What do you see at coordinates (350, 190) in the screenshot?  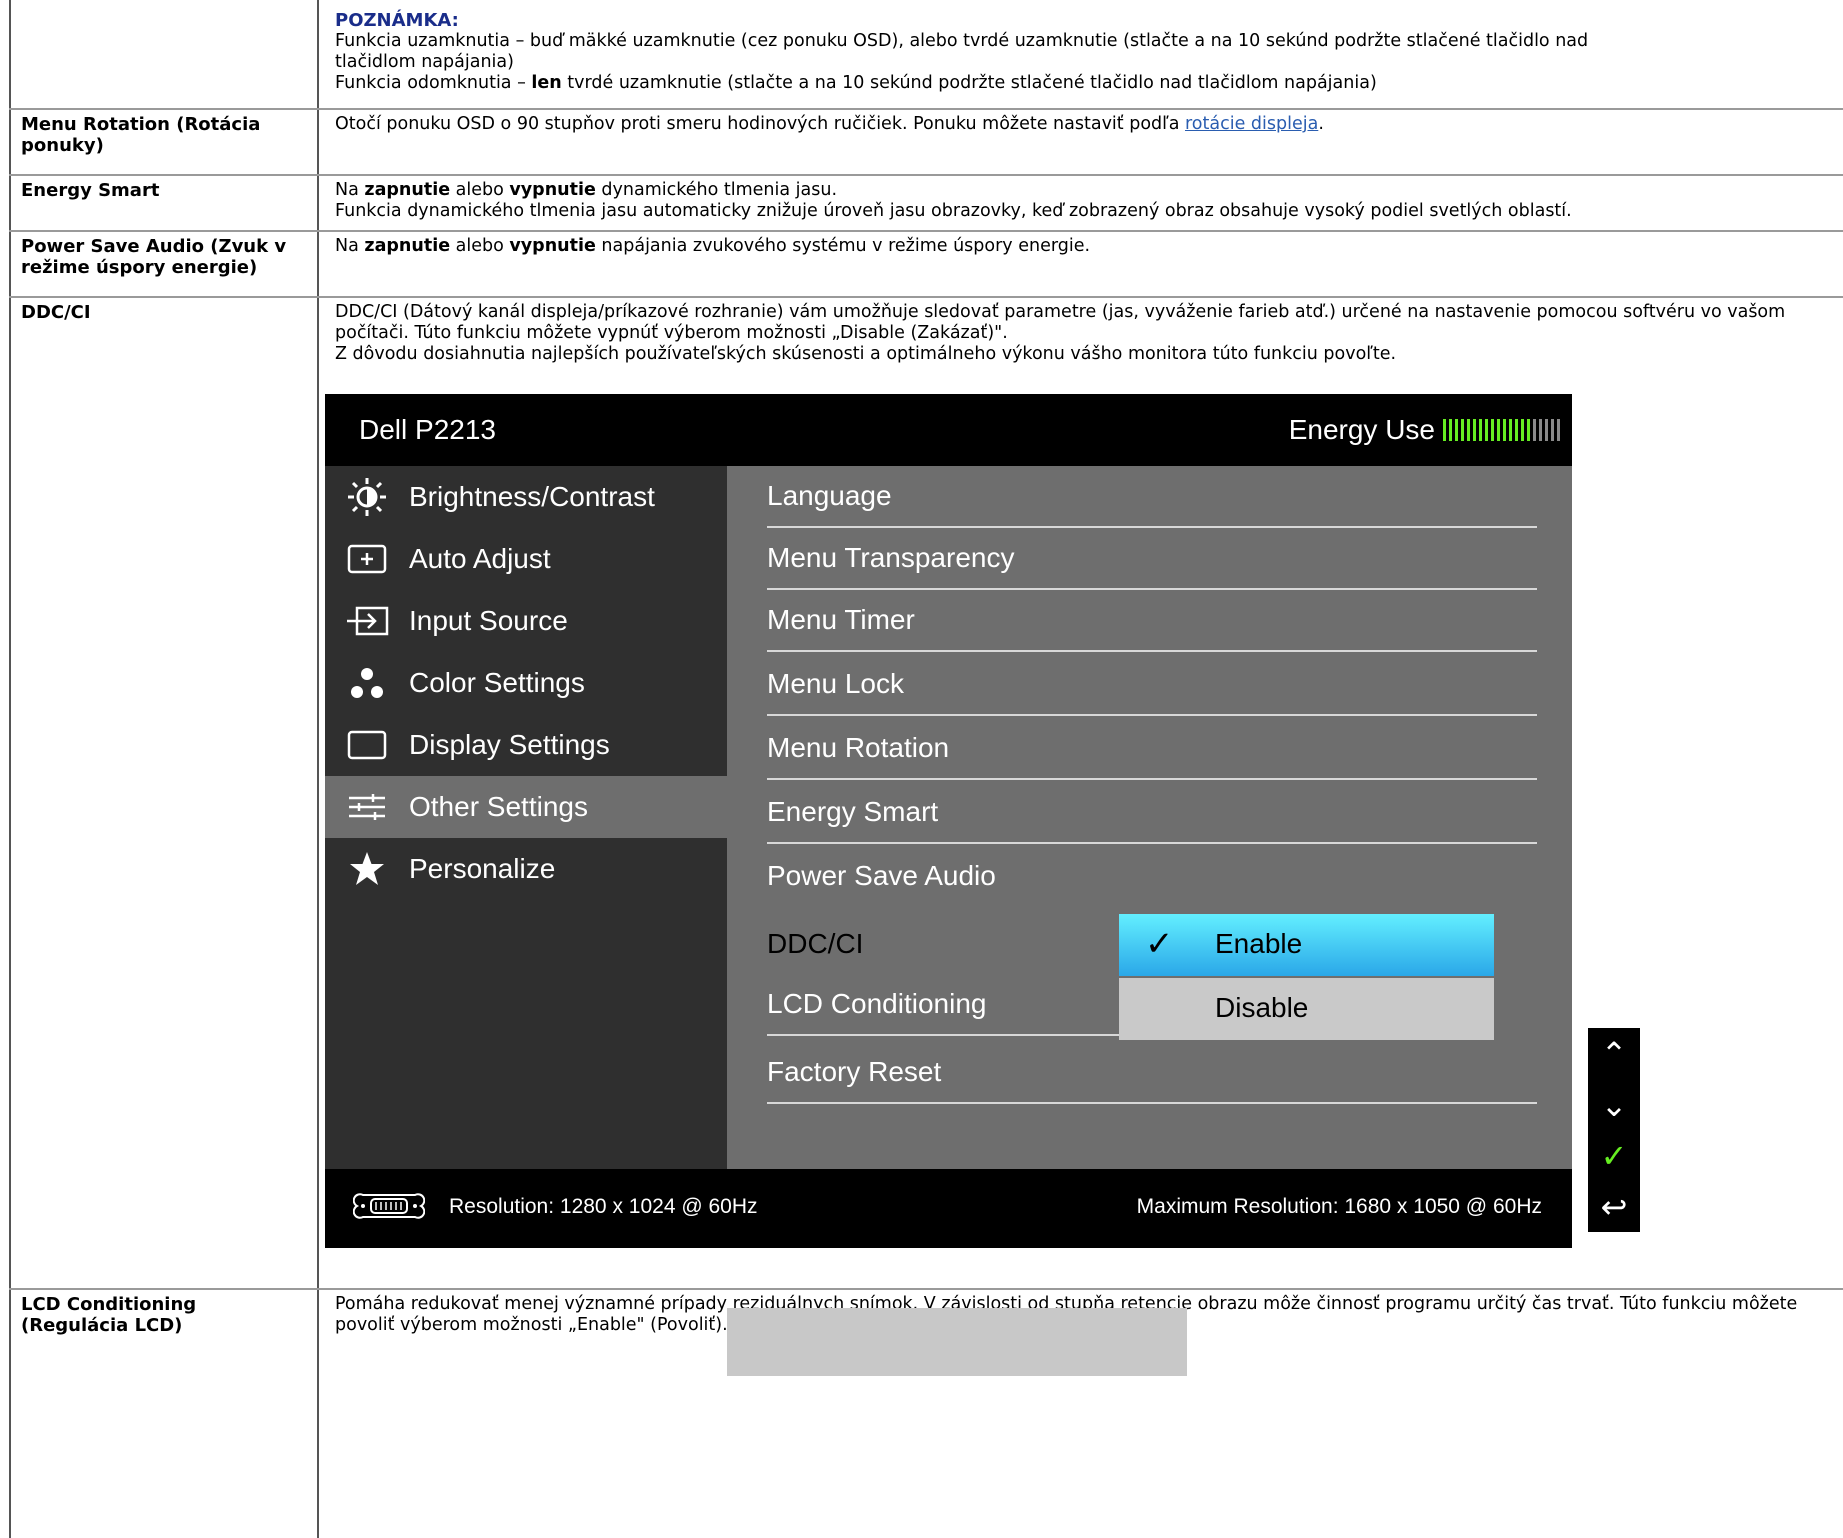 I see `es-a: Na` at bounding box center [350, 190].